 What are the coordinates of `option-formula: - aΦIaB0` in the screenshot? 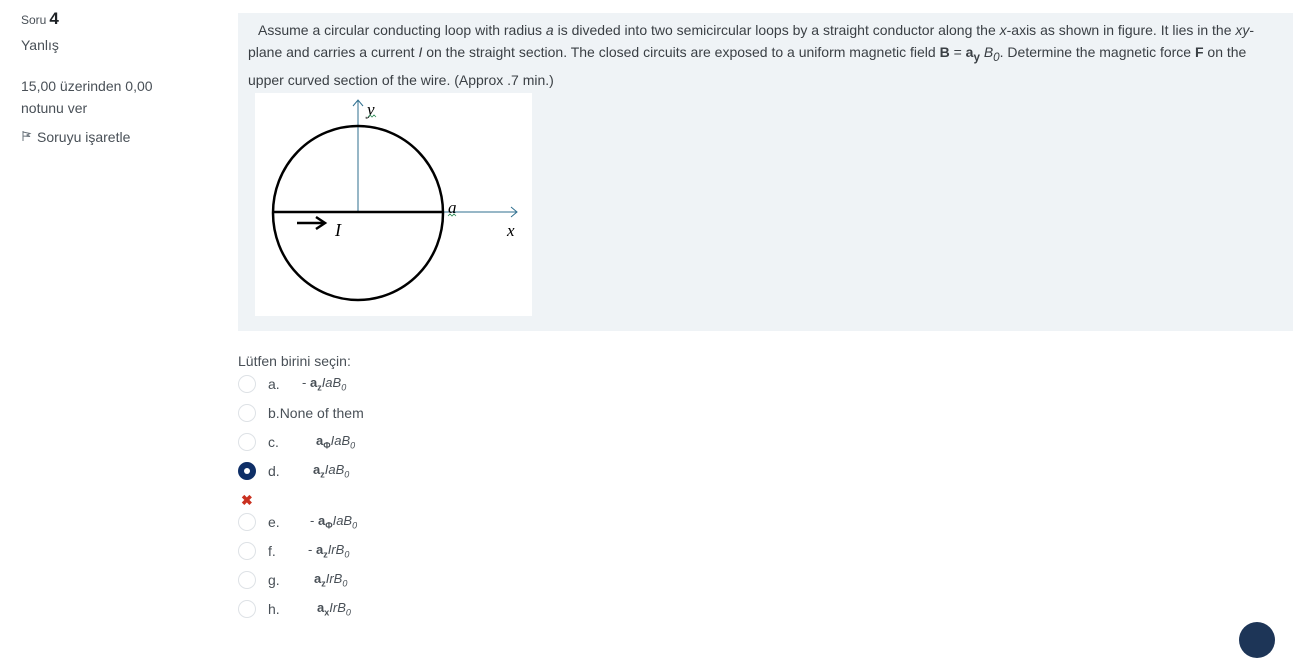 It's located at (334, 522).